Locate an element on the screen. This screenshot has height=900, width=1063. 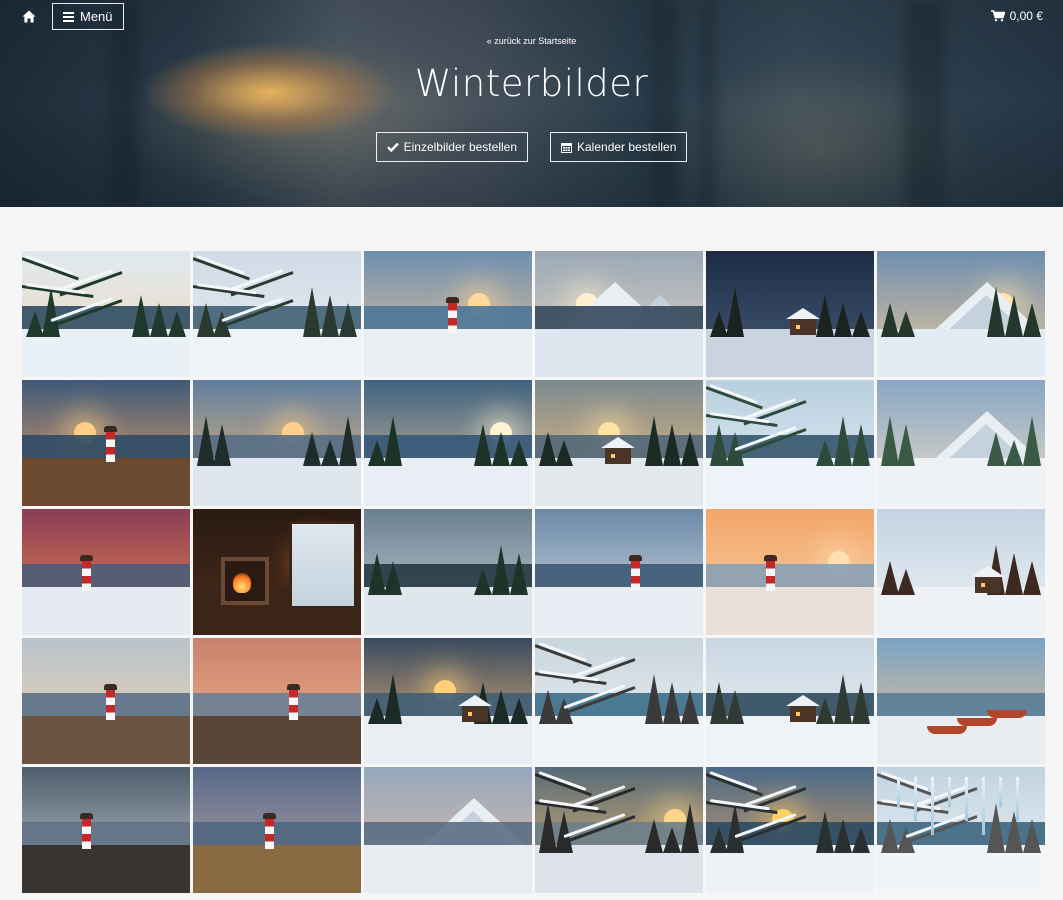
order-single-label: Einzelbilder bestellen is located at coordinates (460, 147).